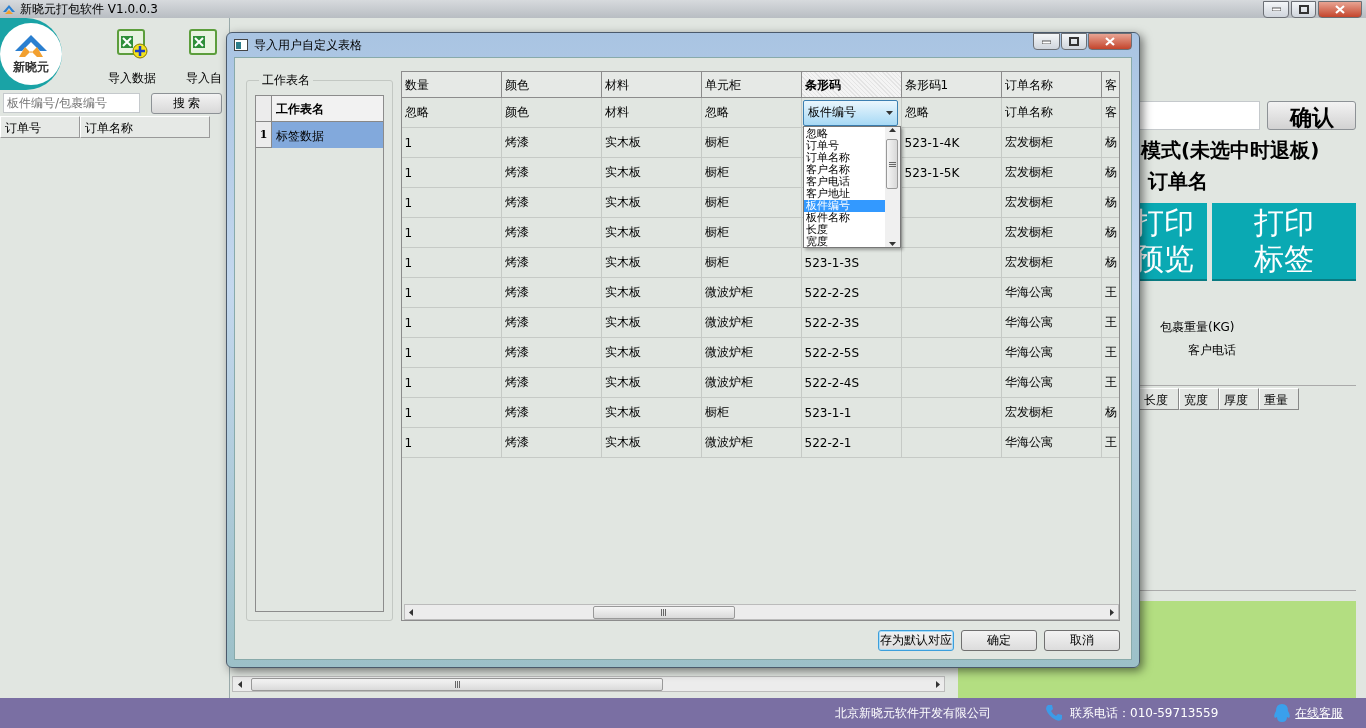 This screenshot has height=728, width=1366. What do you see at coordinates (451, 85) in the screenshot?
I see `column-header: 数量` at bounding box center [451, 85].